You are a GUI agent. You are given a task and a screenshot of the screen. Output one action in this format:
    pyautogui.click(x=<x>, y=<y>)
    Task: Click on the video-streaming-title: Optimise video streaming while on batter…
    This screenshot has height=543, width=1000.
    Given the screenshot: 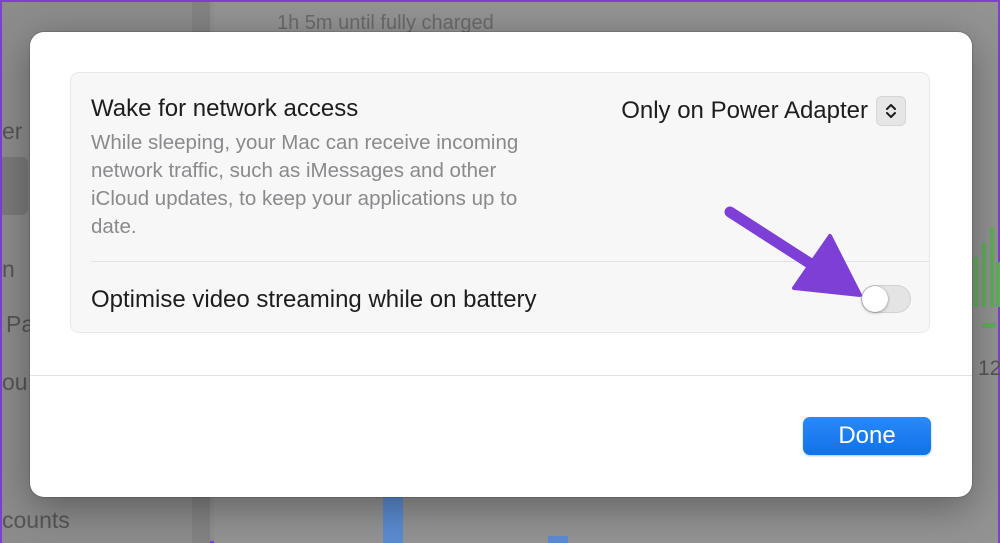 What is the action you would take?
    pyautogui.click(x=314, y=299)
    